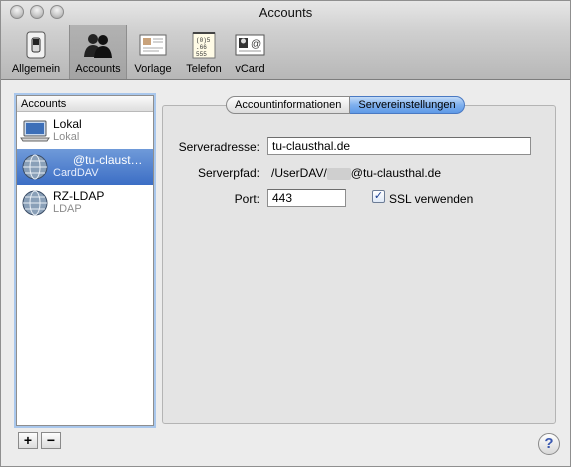 The image size is (571, 467). Describe the element at coordinates (203, 40) in the screenshot. I see `svg-text: (0)5` at that location.